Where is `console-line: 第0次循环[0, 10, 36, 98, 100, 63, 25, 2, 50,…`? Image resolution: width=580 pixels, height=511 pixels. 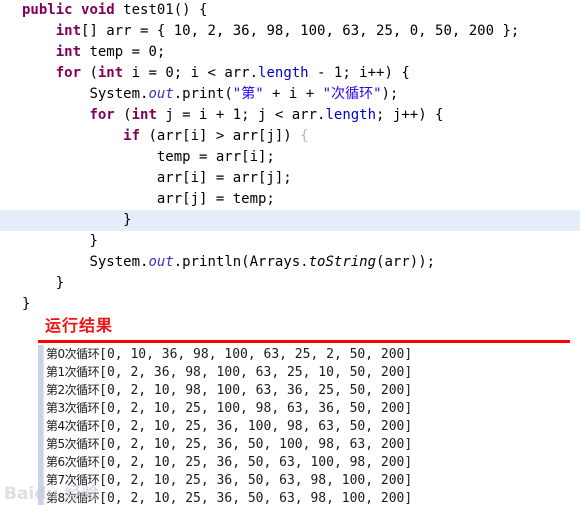
console-line: 第0次循环[0, 10, 36, 98, 100, 63, 25, 2, 50,… is located at coordinates (313, 354).